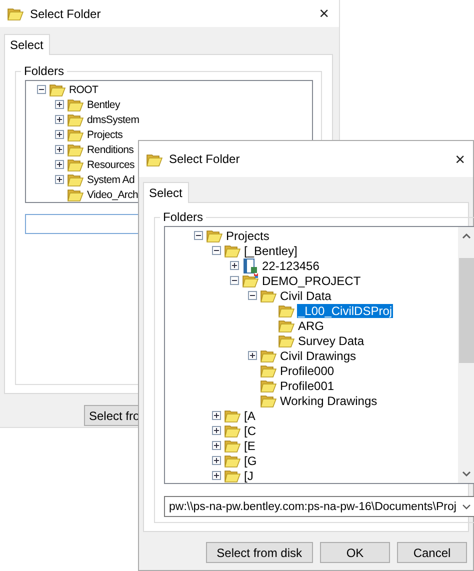 The height and width of the screenshot is (571, 474). Describe the element at coordinates (432, 552) in the screenshot. I see `dialog-button: Cancel` at that location.